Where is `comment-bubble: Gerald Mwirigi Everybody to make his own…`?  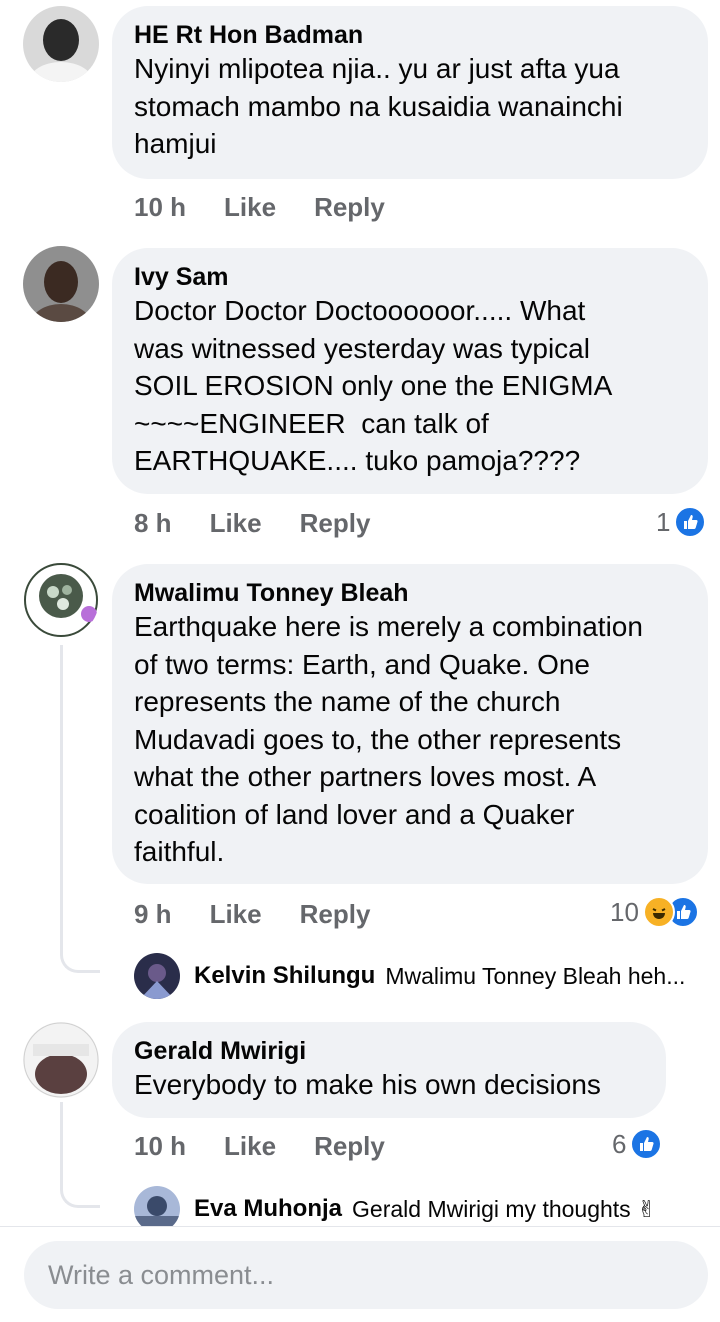 comment-bubble: Gerald Mwirigi Everybody to make his own… is located at coordinates (389, 1070).